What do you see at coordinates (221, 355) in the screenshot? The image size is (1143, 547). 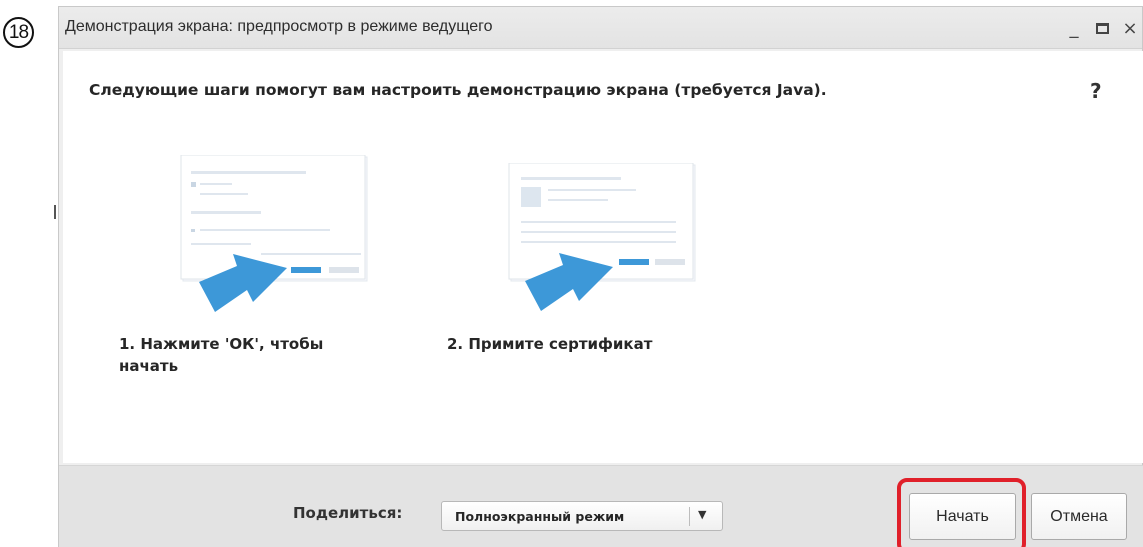 I see `step1-label: 1. Нажмите 'ОК', чтобы начать` at bounding box center [221, 355].